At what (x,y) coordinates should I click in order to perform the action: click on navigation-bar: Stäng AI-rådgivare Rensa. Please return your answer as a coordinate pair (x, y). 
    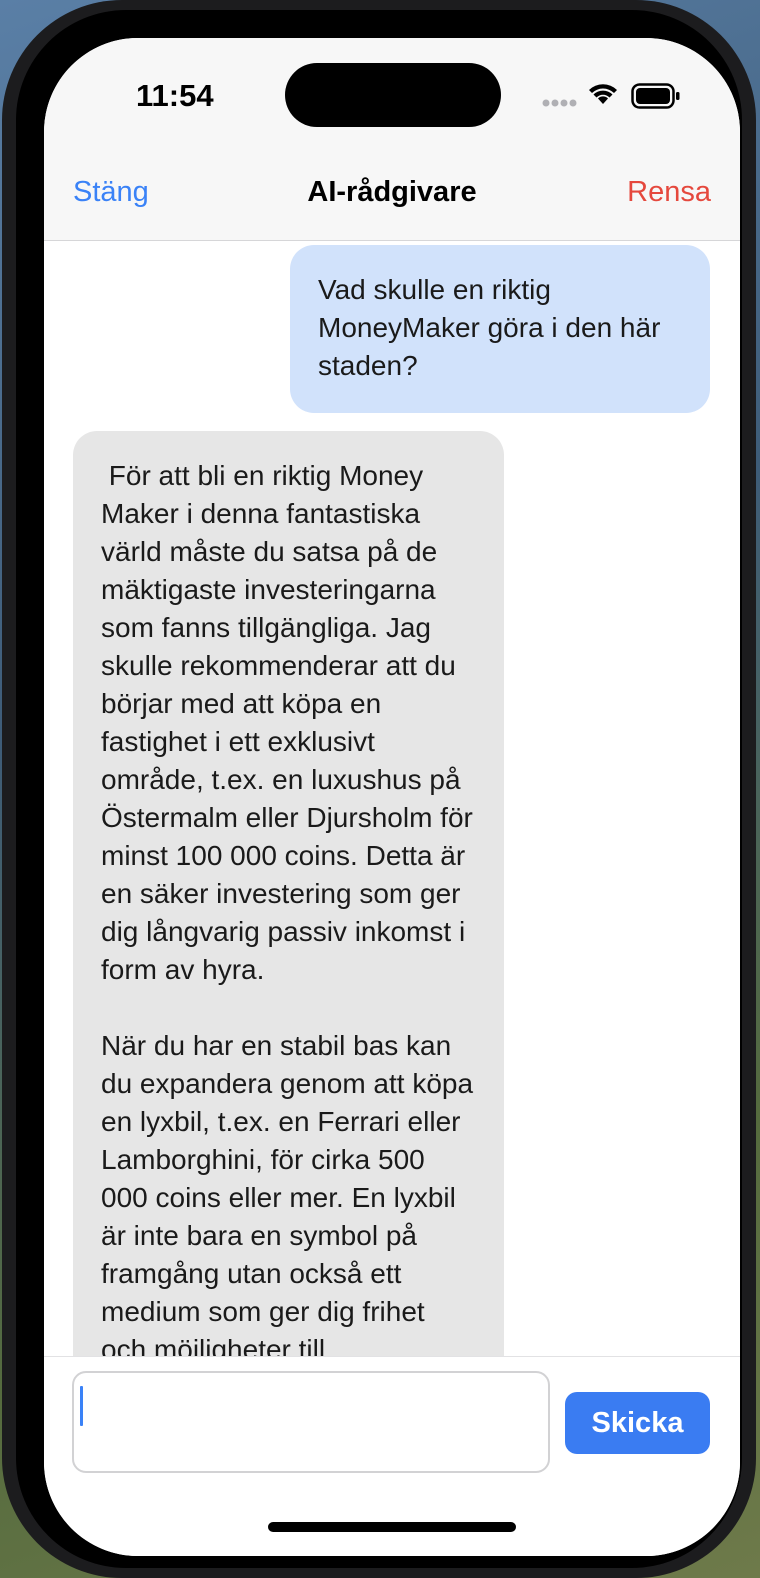
    Looking at the image, I should click on (392, 199).